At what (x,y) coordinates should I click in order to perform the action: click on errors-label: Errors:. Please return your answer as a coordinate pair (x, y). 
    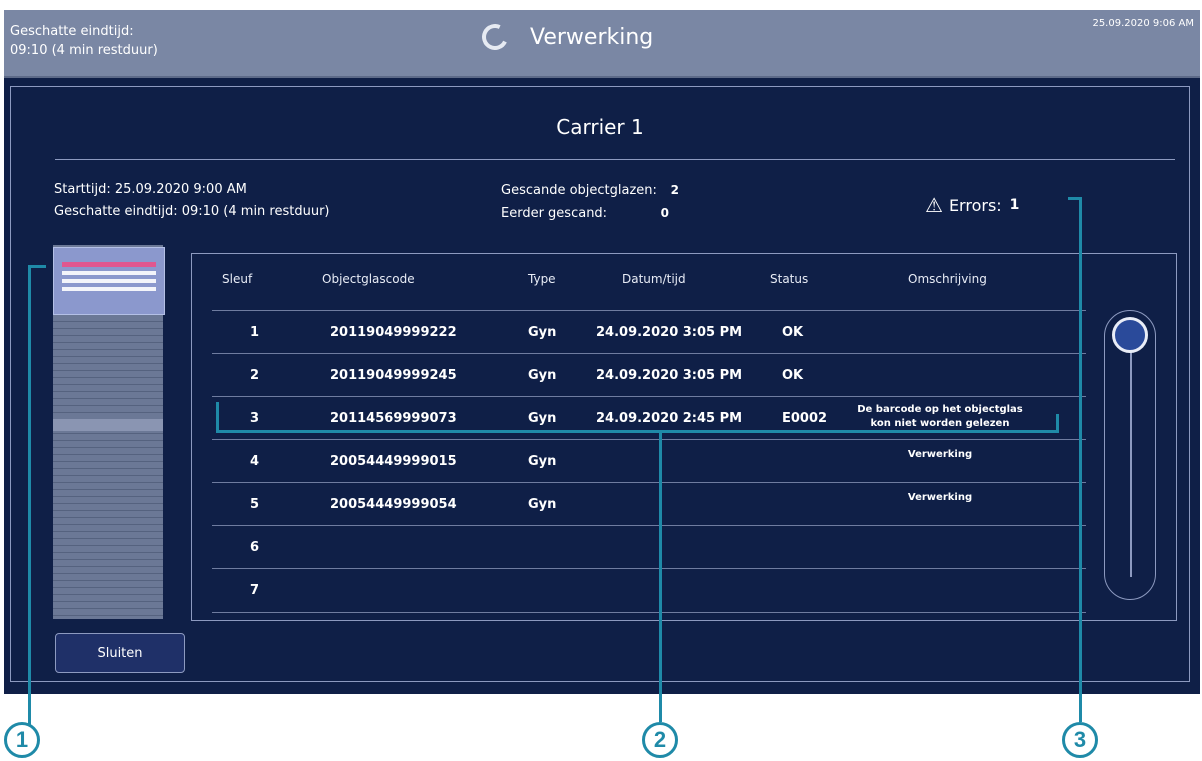
    Looking at the image, I should click on (975, 205).